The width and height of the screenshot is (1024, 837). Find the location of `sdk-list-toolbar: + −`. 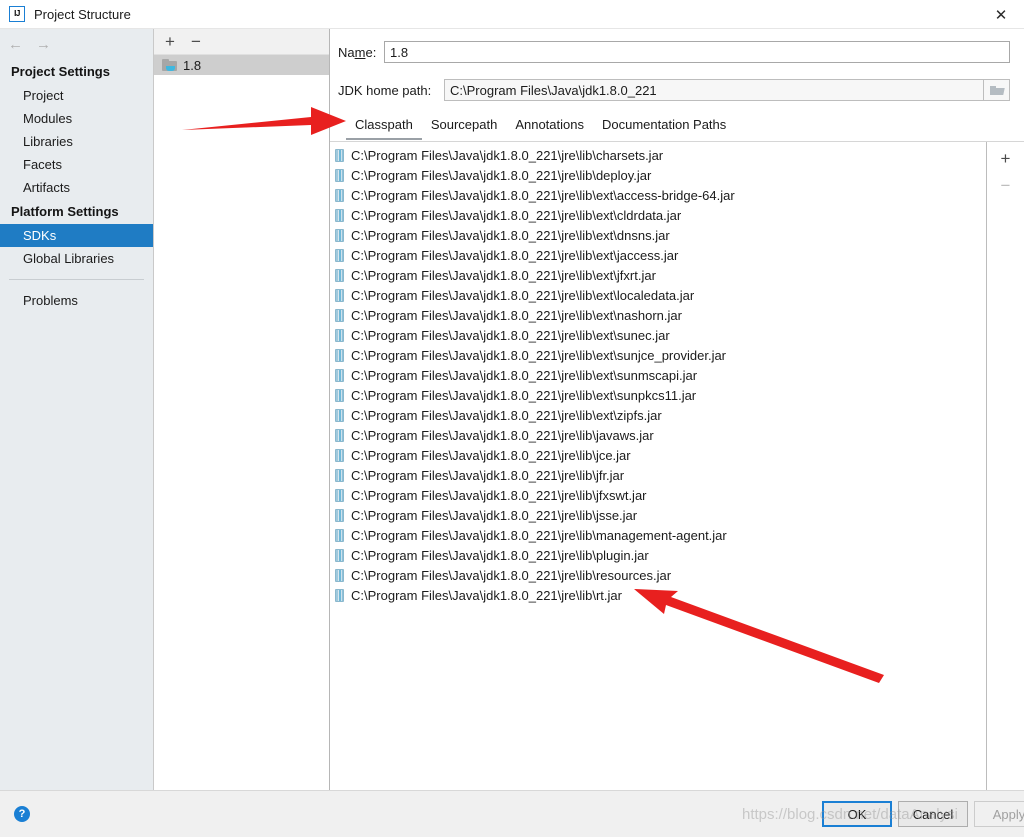

sdk-list-toolbar: + − is located at coordinates (241, 42).